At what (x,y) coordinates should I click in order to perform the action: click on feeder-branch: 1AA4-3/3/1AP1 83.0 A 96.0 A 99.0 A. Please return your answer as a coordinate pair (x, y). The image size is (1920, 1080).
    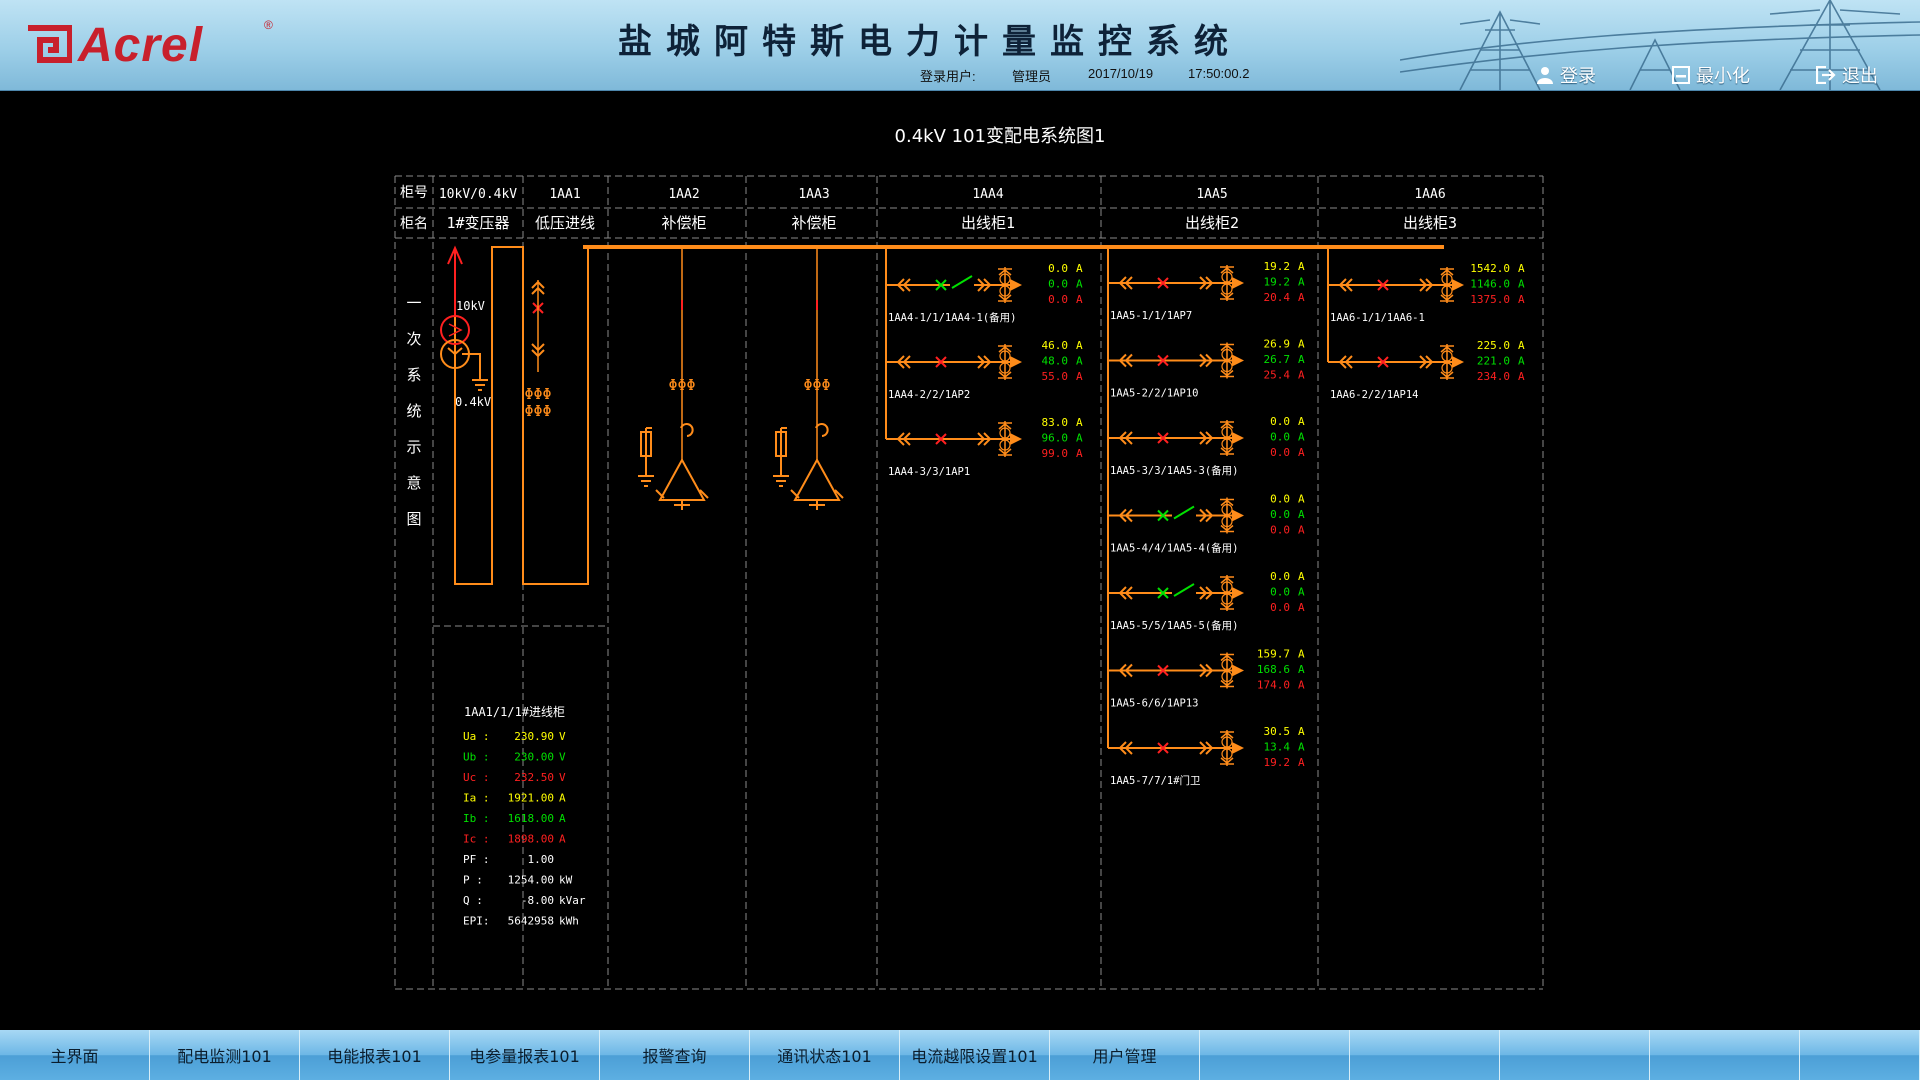
    Looking at the image, I should click on (984, 447).